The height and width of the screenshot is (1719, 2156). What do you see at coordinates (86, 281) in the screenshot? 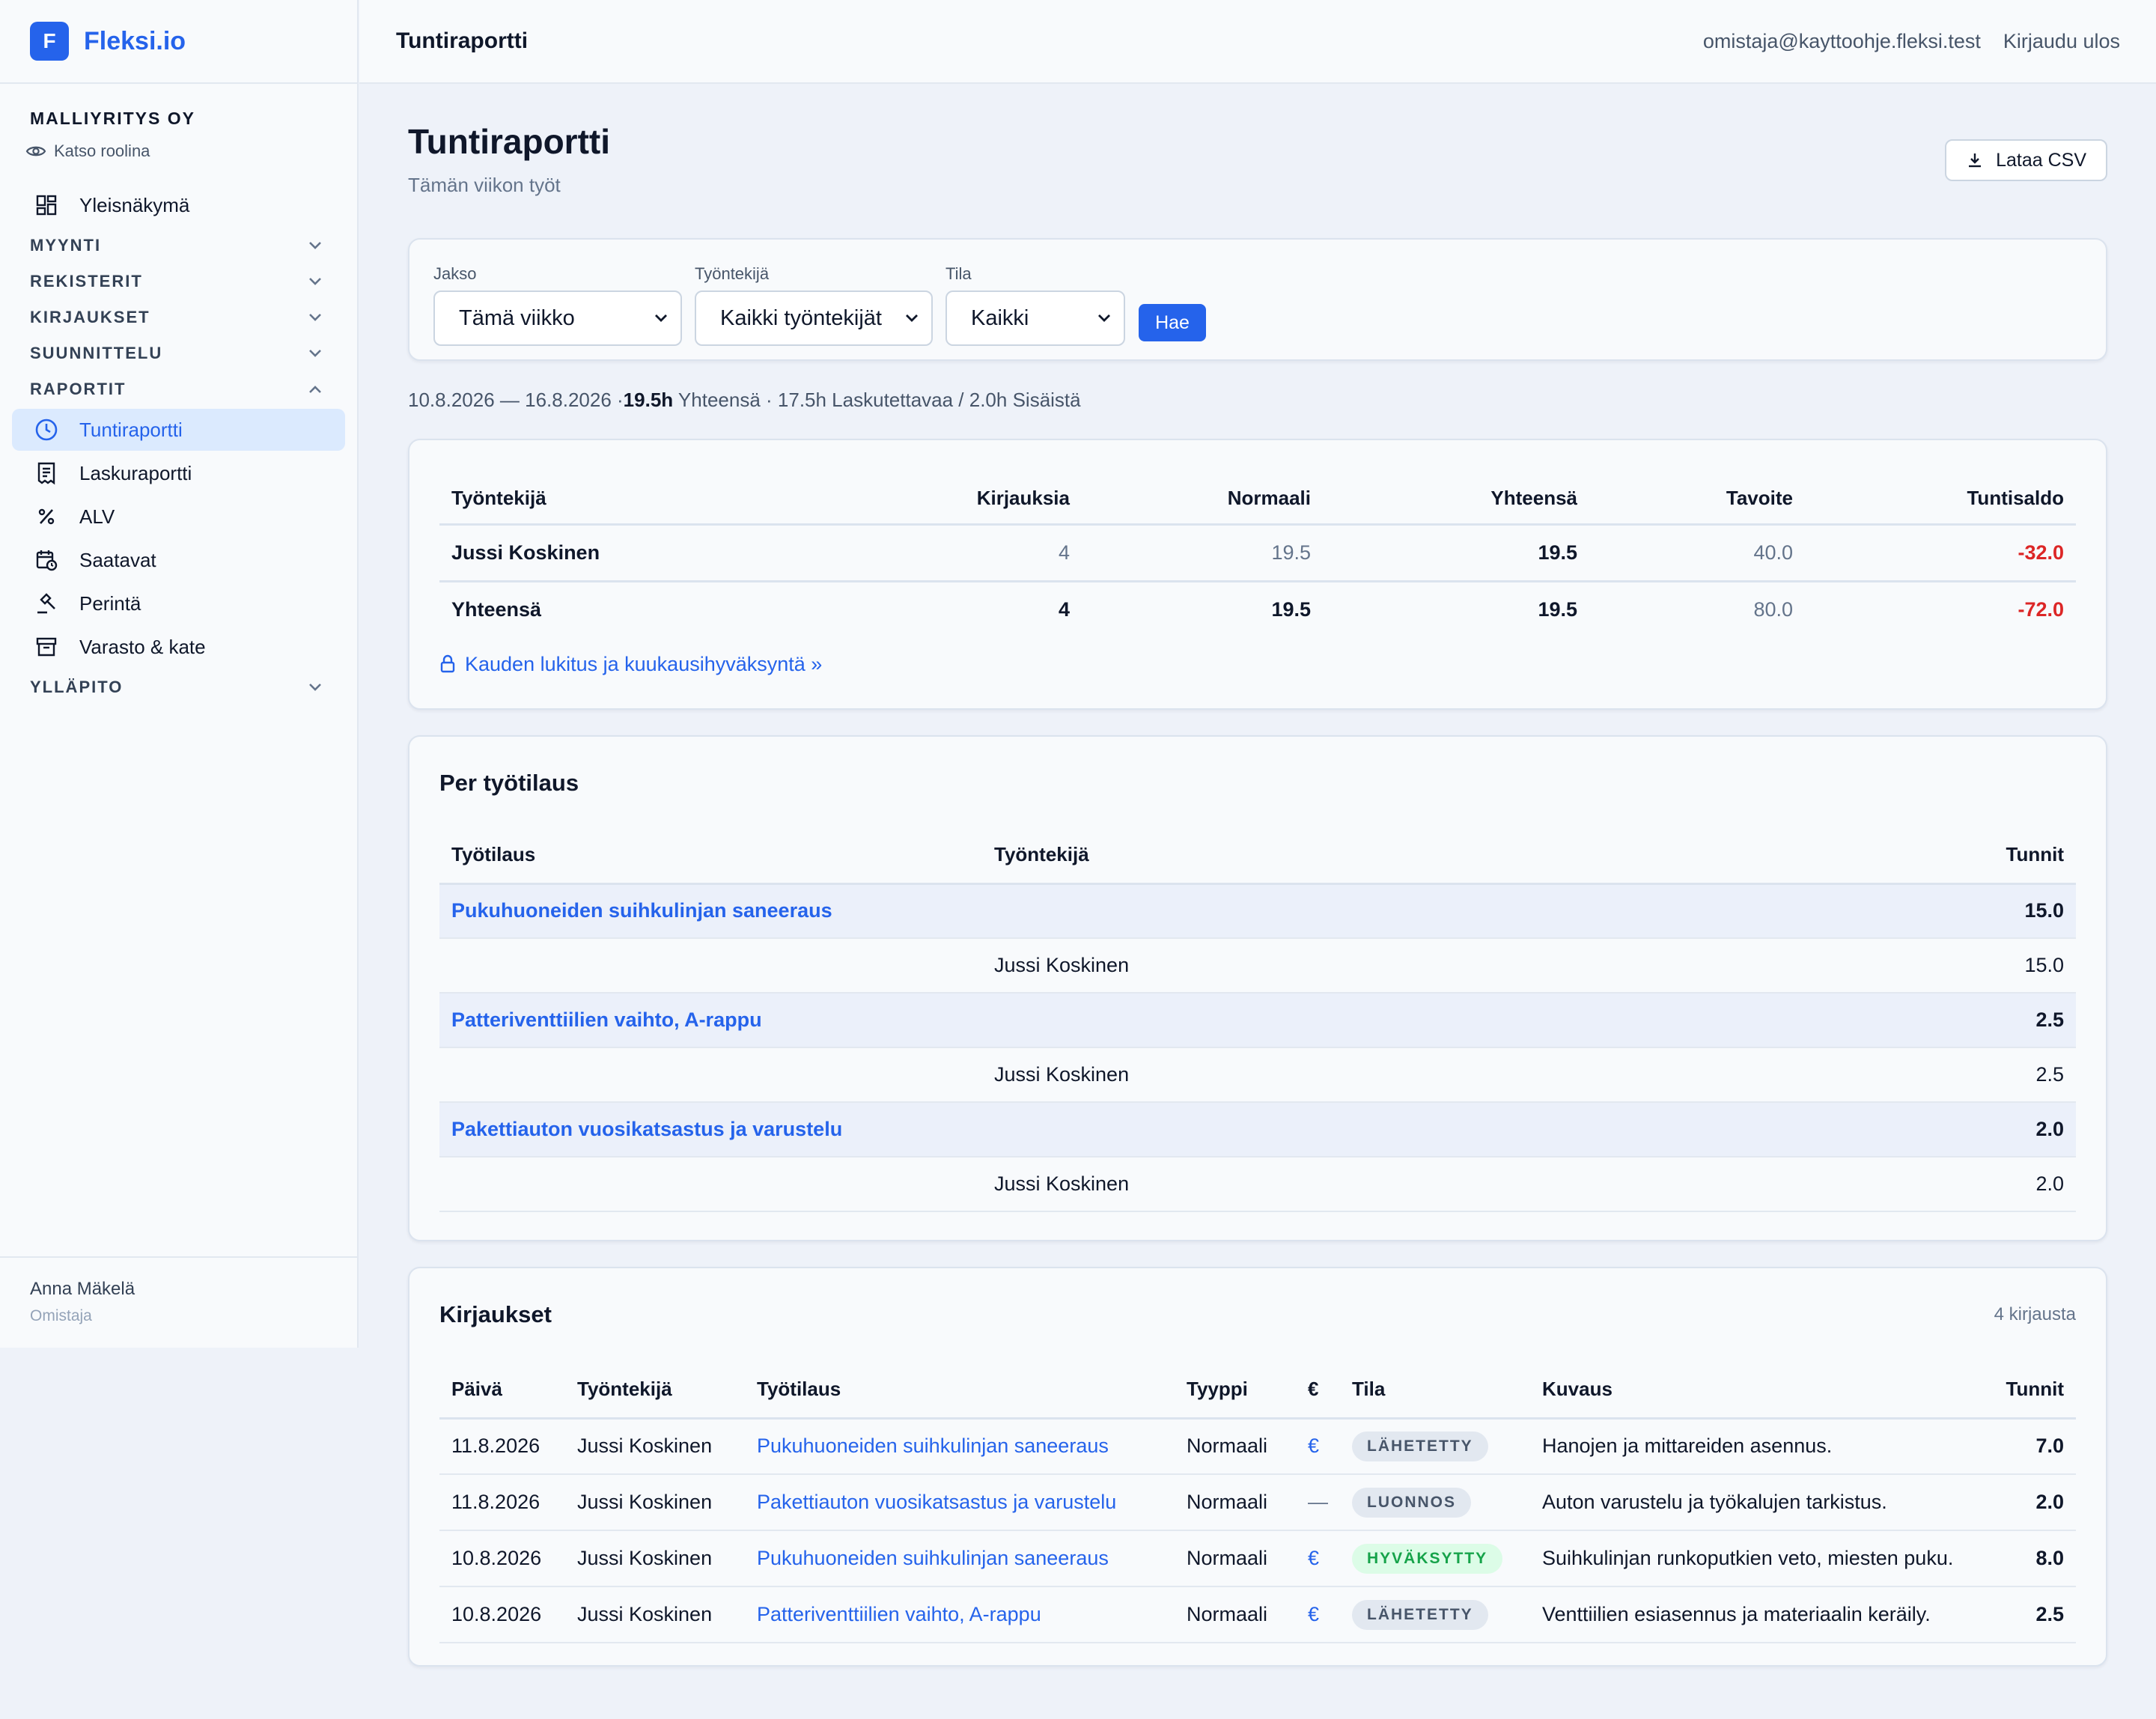
I see `nav-group-label: REKISTERIT` at bounding box center [86, 281].